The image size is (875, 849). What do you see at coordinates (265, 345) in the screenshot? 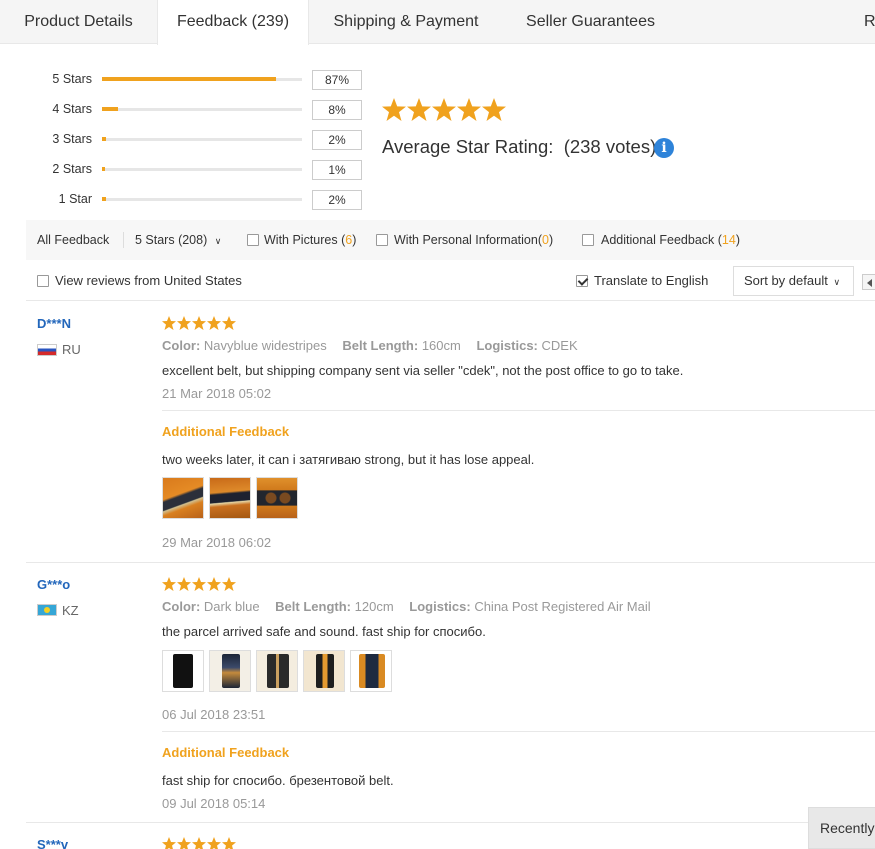
I see `attr-value: Navyblue widestripes` at bounding box center [265, 345].